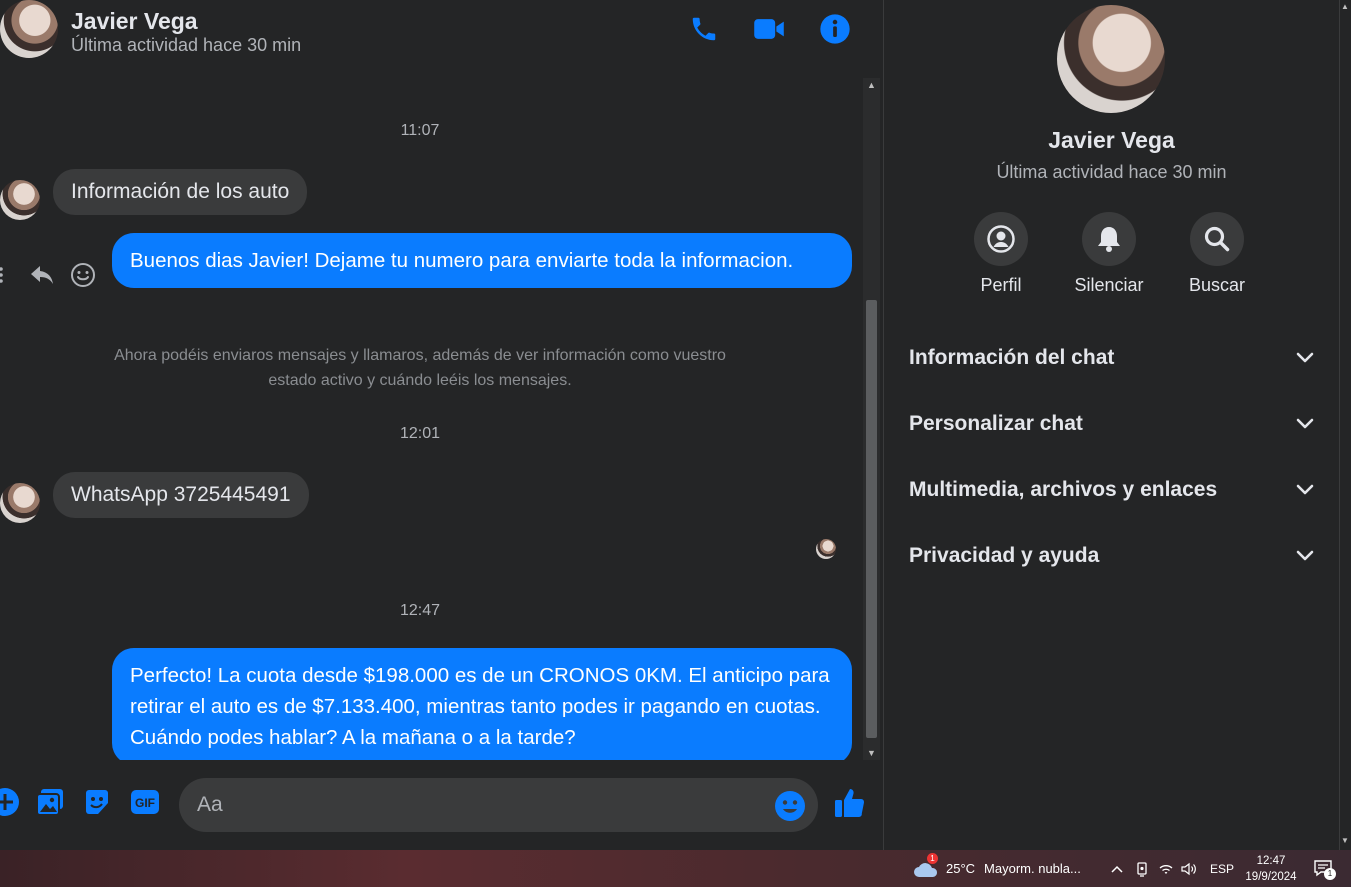 The image size is (1351, 887). Describe the element at coordinates (1109, 254) in the screenshot. I see `mute-action: Silenciar` at that location.